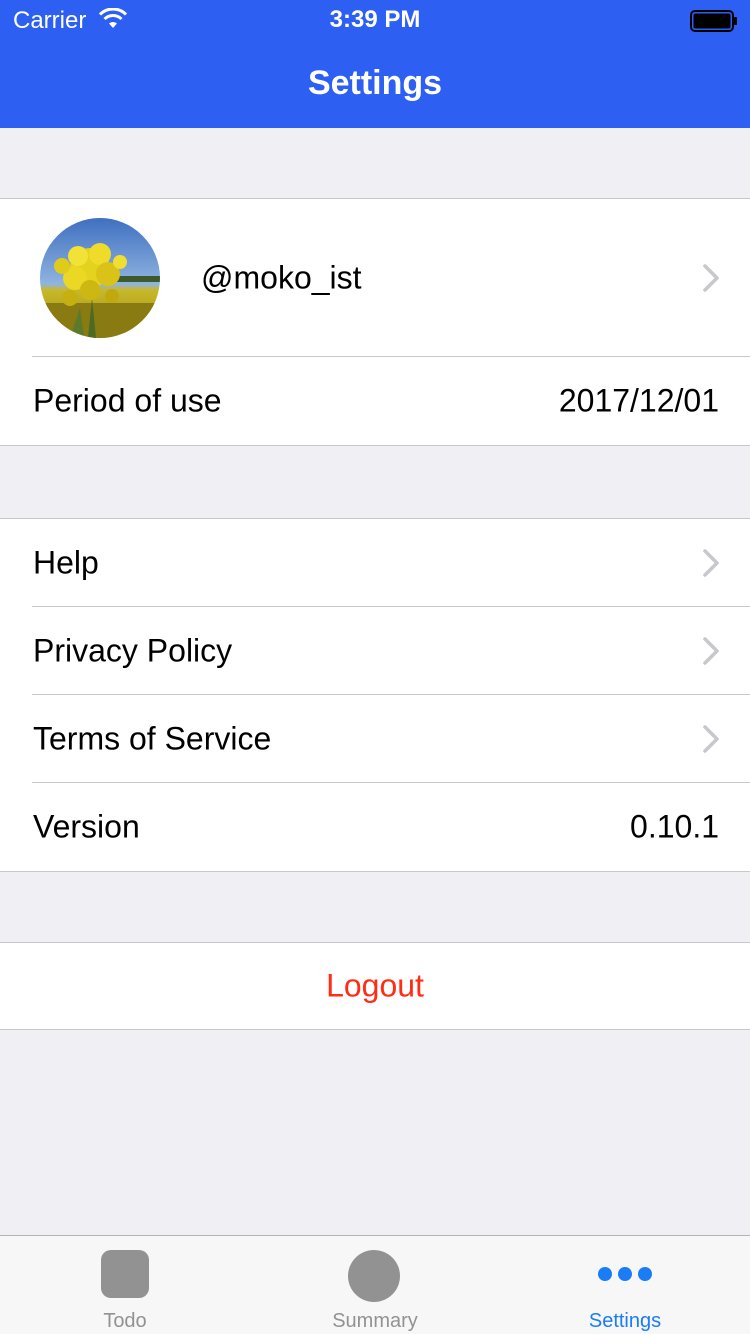 The height and width of the screenshot is (1334, 750). Describe the element at coordinates (127, 400) in the screenshot. I see `period-of-use-label: Period of use` at that location.